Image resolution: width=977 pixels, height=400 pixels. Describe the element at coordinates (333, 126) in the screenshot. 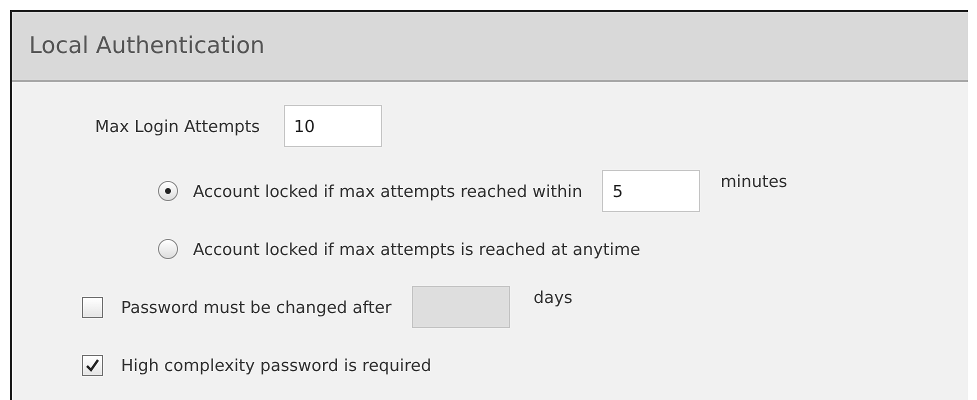

I see `max-attempts-input: 10` at that location.